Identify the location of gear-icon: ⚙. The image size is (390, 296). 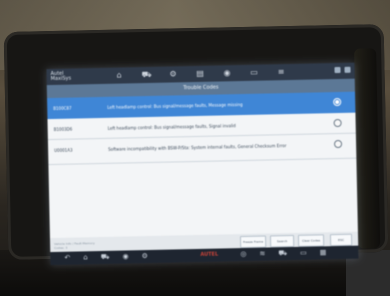
(172, 73).